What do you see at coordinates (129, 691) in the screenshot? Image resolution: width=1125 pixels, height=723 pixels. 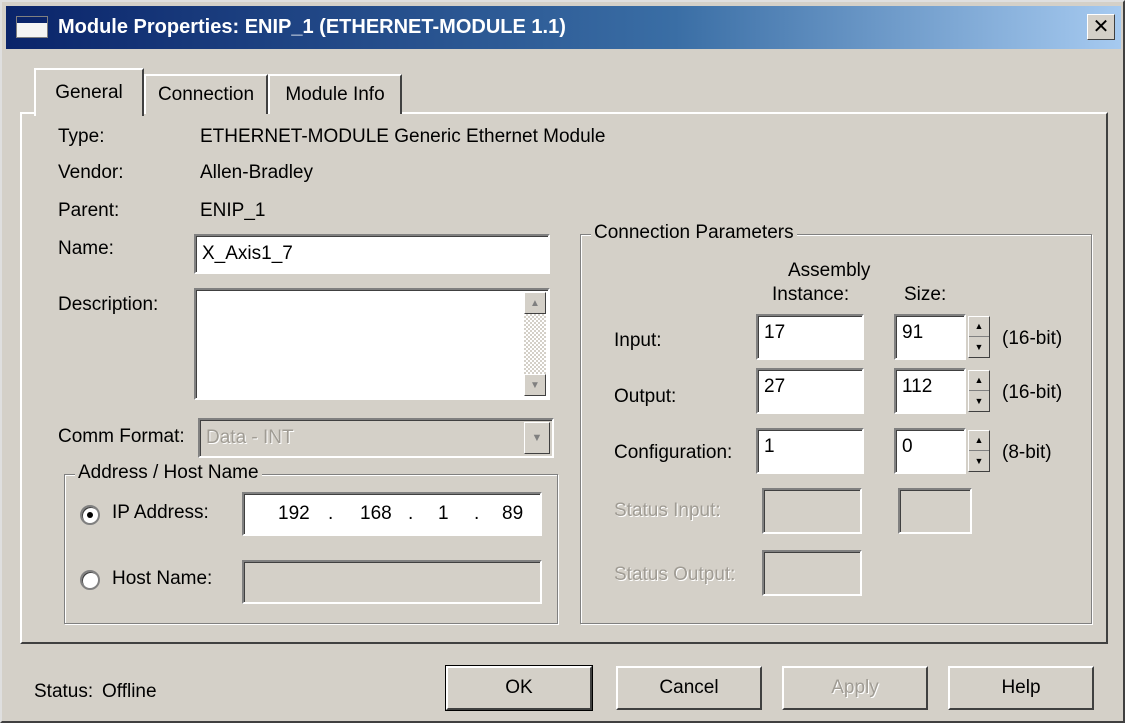 I see `status-value: Offline` at bounding box center [129, 691].